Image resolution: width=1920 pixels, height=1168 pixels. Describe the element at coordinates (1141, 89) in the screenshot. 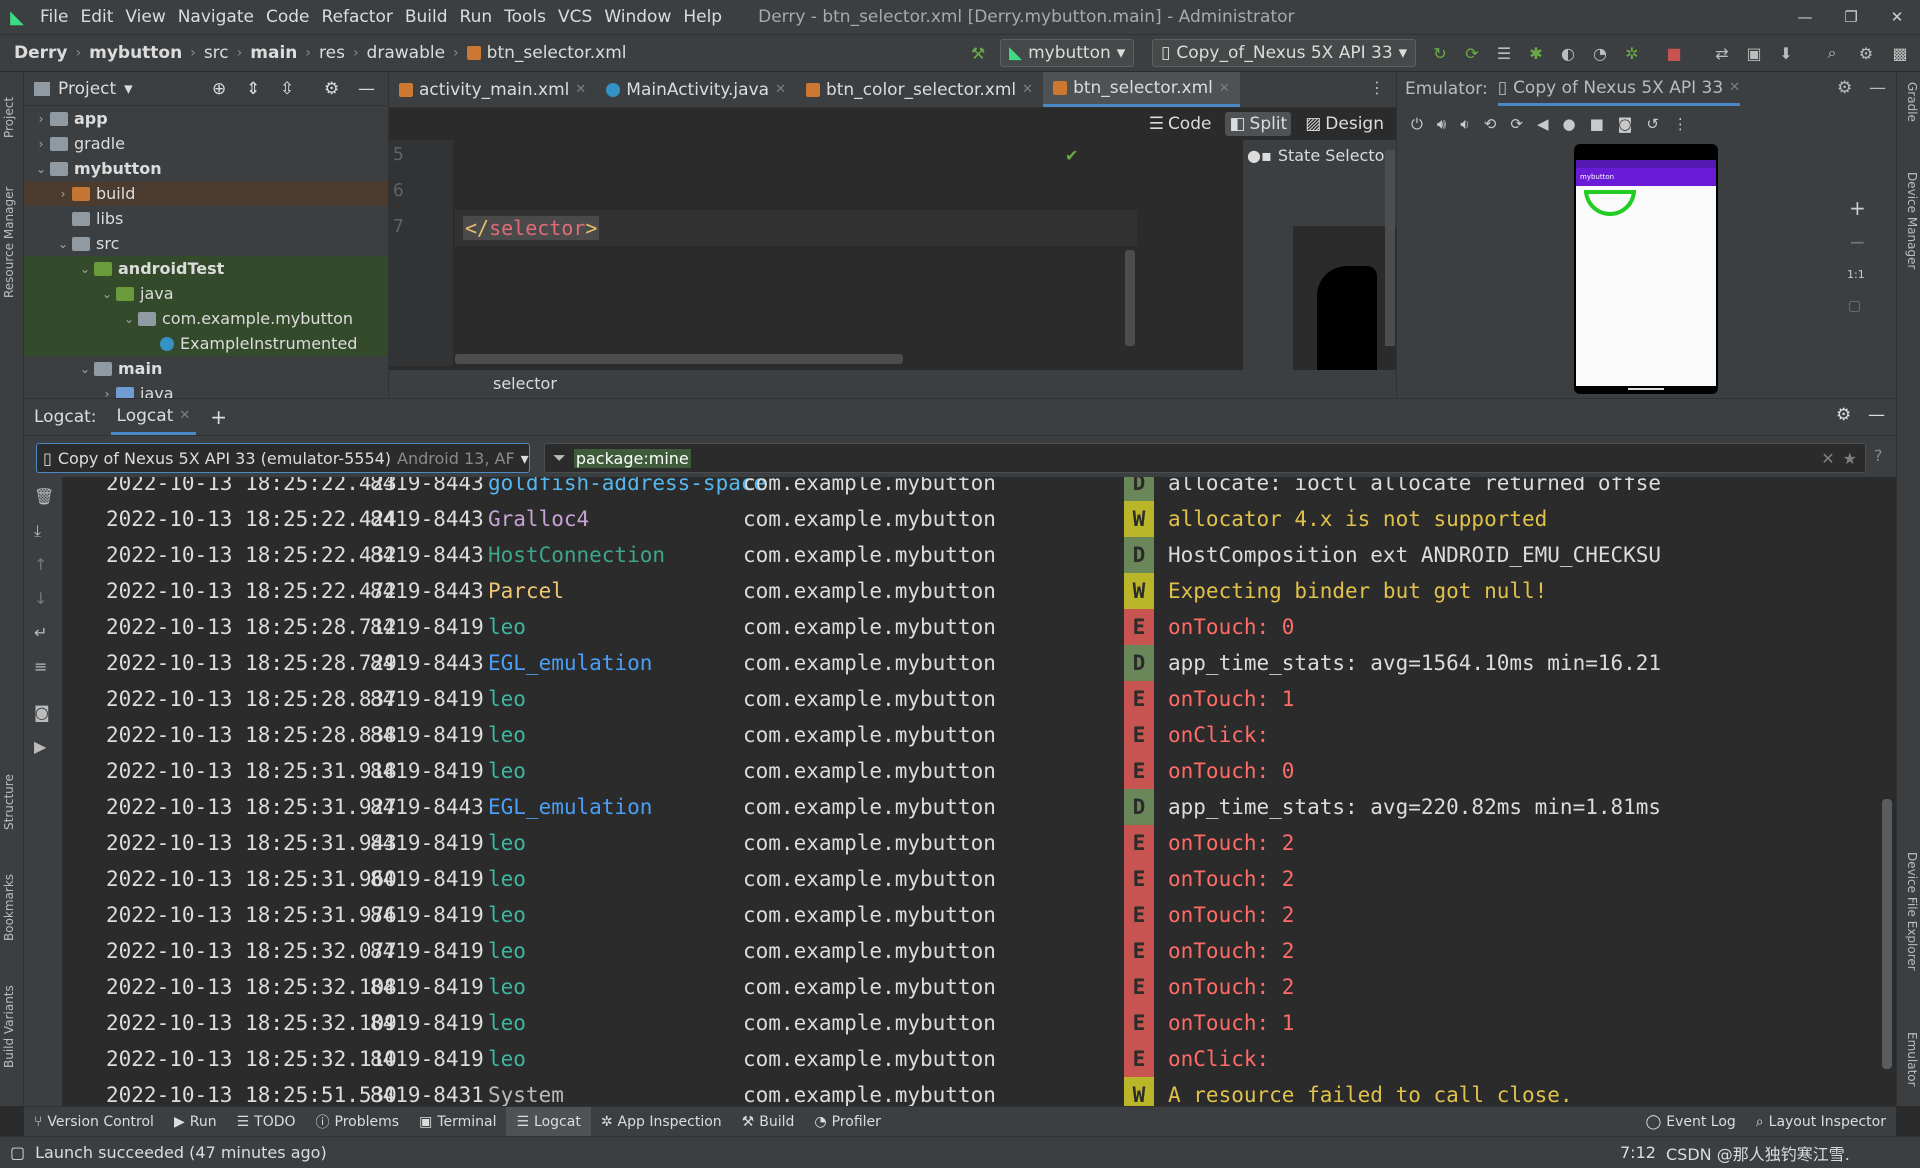

I see `tab-btn-selector: btn_selector.xml ✕` at that location.